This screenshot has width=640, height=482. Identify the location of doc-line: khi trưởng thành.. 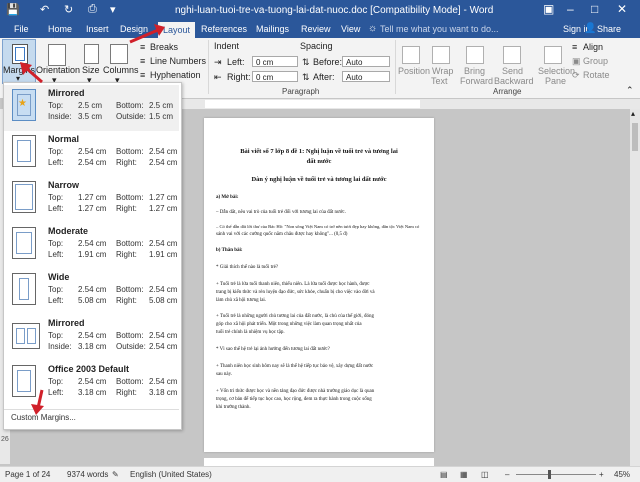
(233, 407).